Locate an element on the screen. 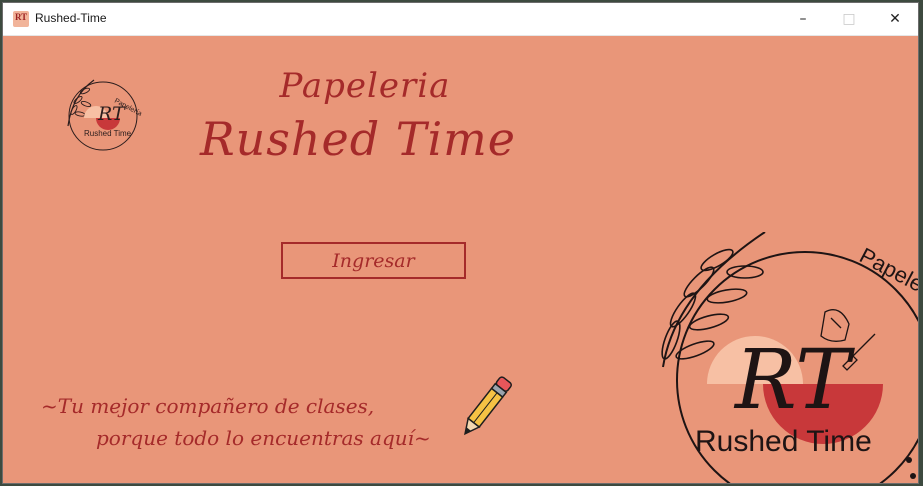 The width and height of the screenshot is (923, 486). brand-logo-small: RT Papelería Rushed Time is located at coordinates (105, 115).